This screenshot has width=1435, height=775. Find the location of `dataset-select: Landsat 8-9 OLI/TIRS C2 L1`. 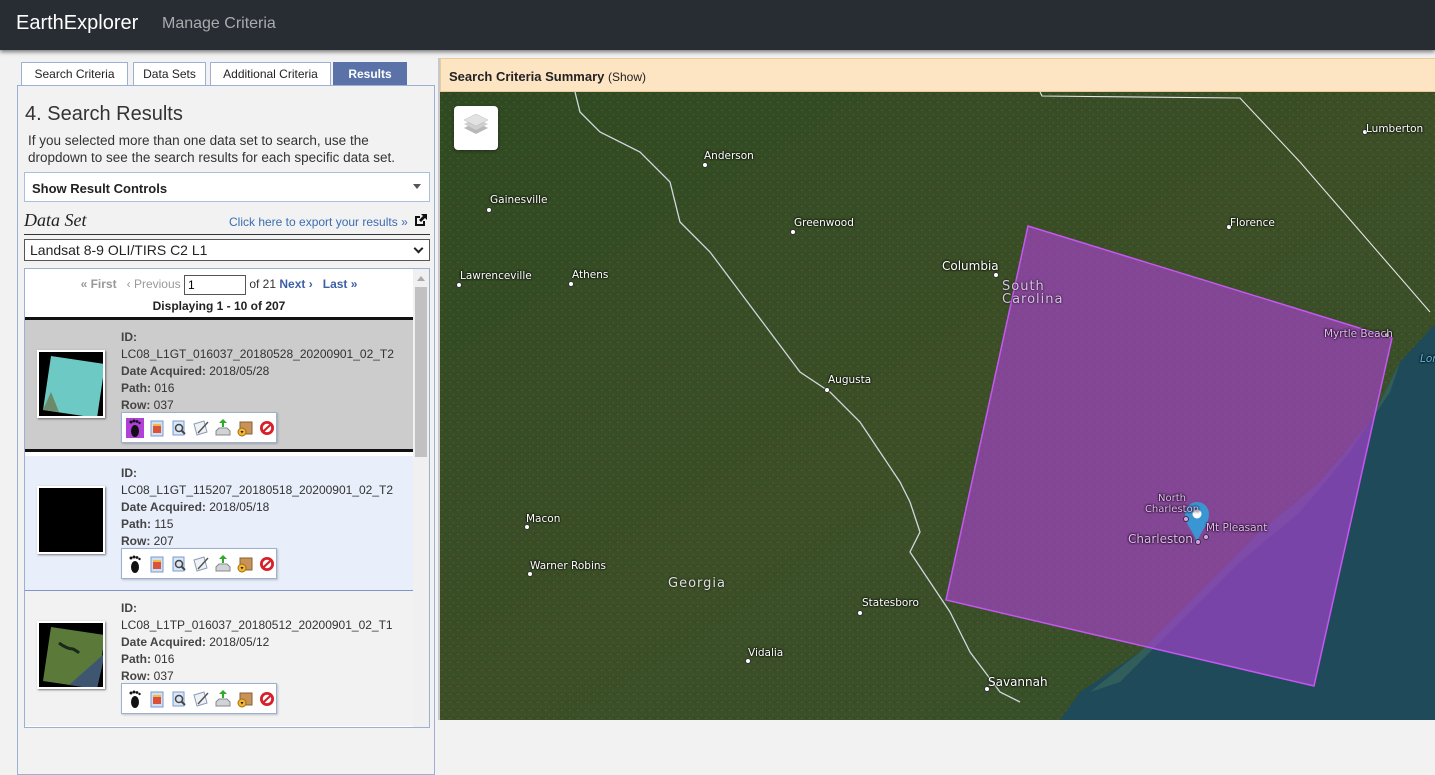

dataset-select: Landsat 8-9 OLI/TIRS C2 L1 is located at coordinates (227, 250).